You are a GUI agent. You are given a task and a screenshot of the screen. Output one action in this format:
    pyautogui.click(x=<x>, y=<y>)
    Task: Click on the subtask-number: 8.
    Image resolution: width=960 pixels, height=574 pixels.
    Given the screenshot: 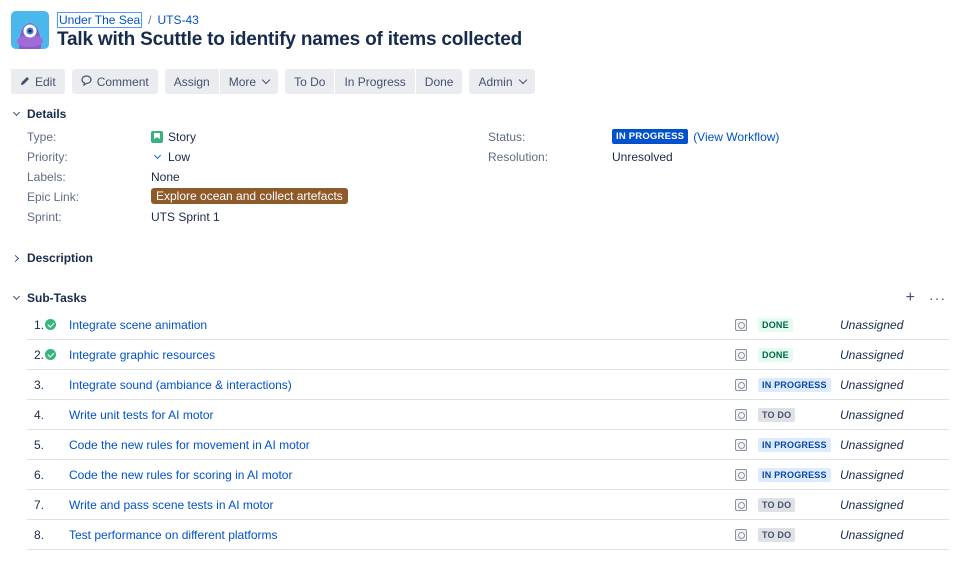 What is the action you would take?
    pyautogui.click(x=39, y=534)
    